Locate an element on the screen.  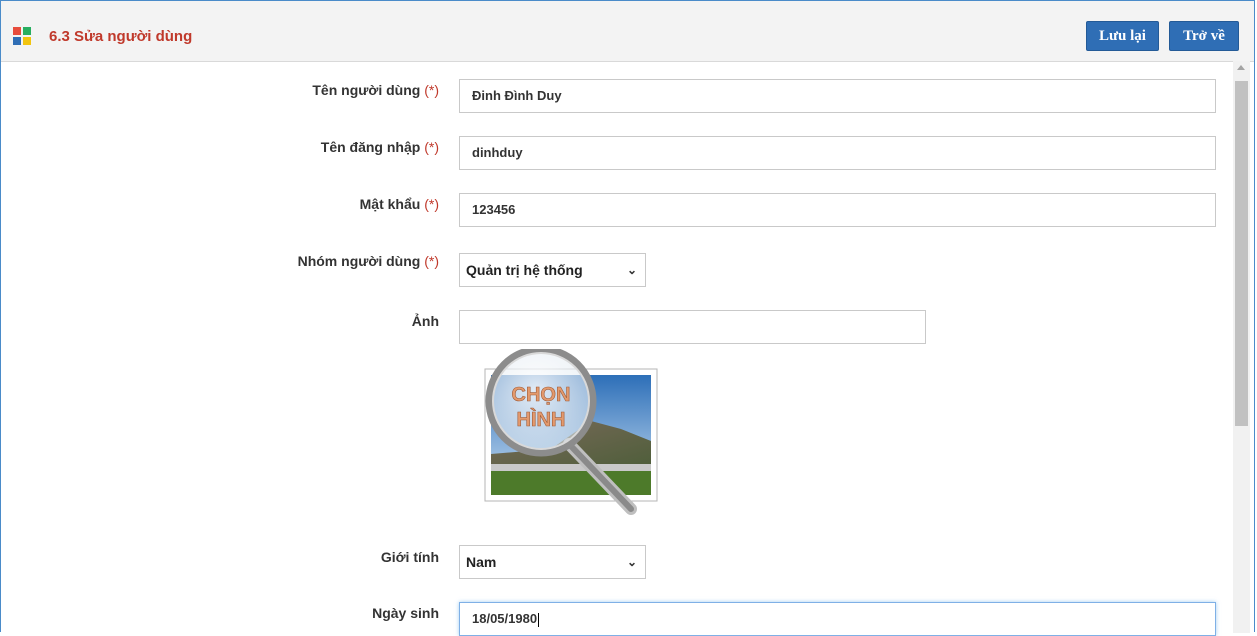
choose-label-line1: CHỌN is located at coordinates (541, 395).